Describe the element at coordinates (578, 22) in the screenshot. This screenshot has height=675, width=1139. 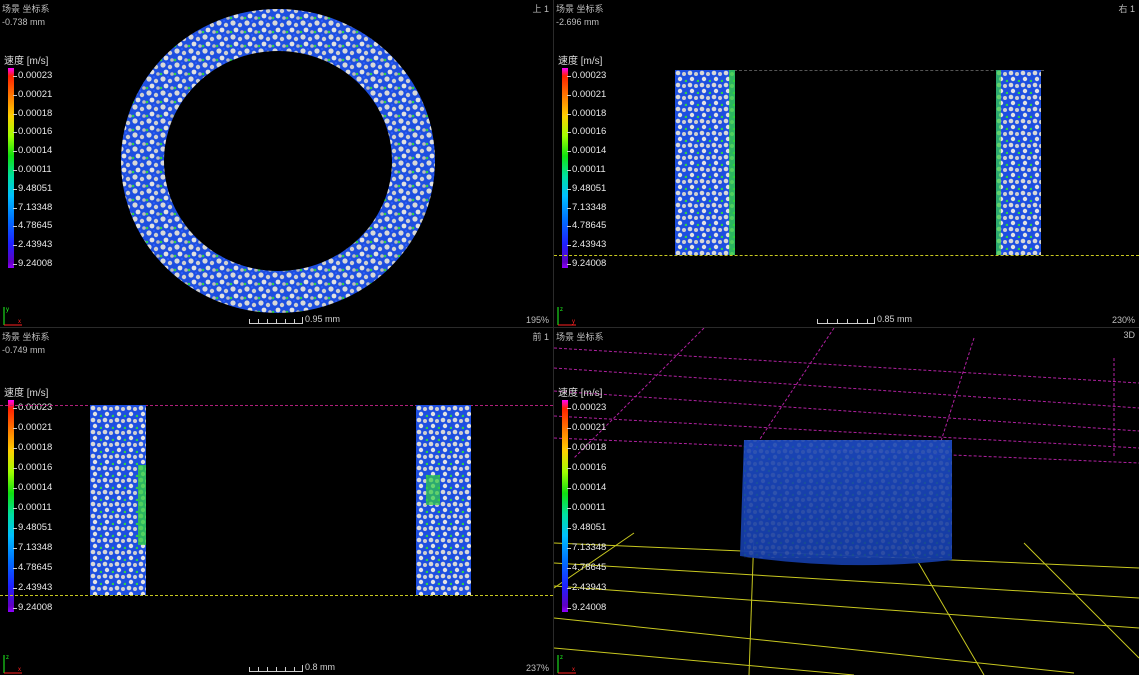
I see `slice-offset: -2.696 mm` at that location.